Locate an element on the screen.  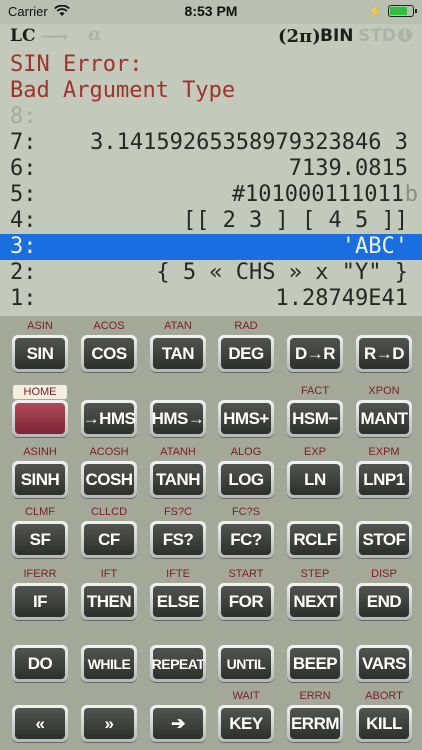
shift-label-step: STEP is located at coordinates (315, 574).